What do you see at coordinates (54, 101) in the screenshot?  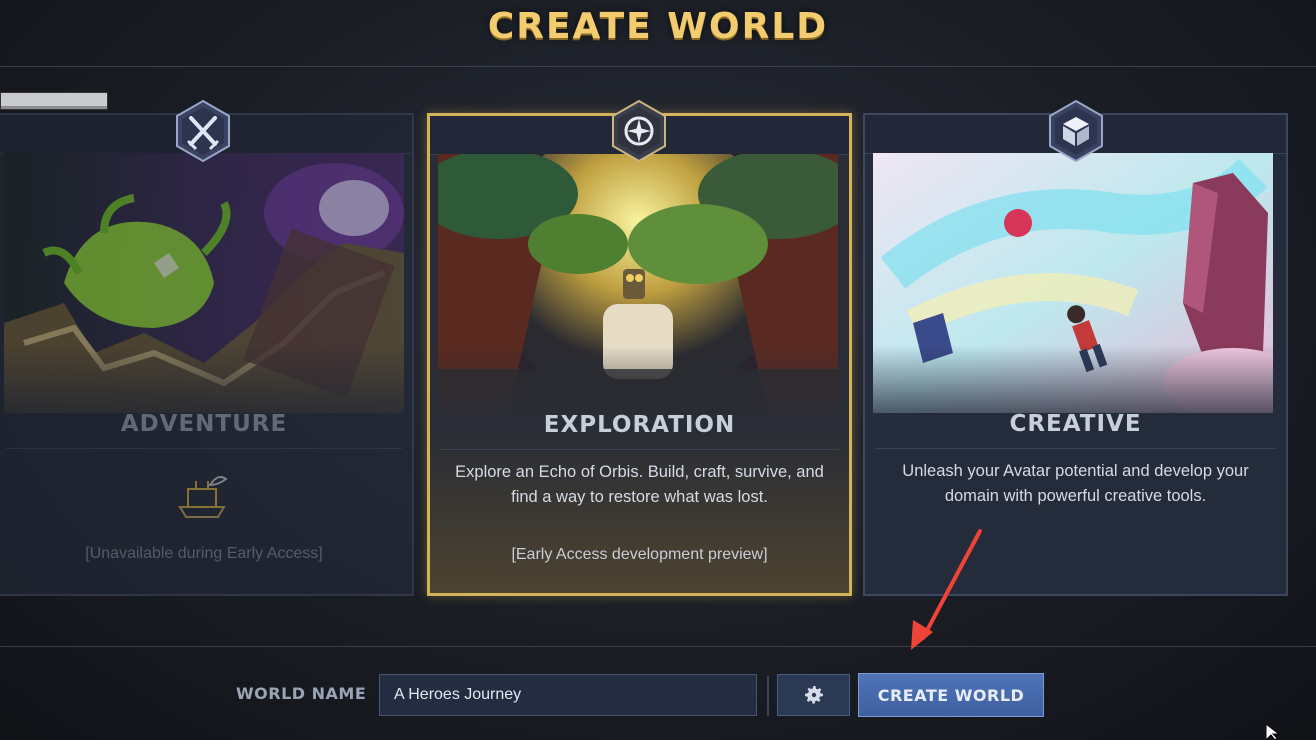 I see `scrollbar` at bounding box center [54, 101].